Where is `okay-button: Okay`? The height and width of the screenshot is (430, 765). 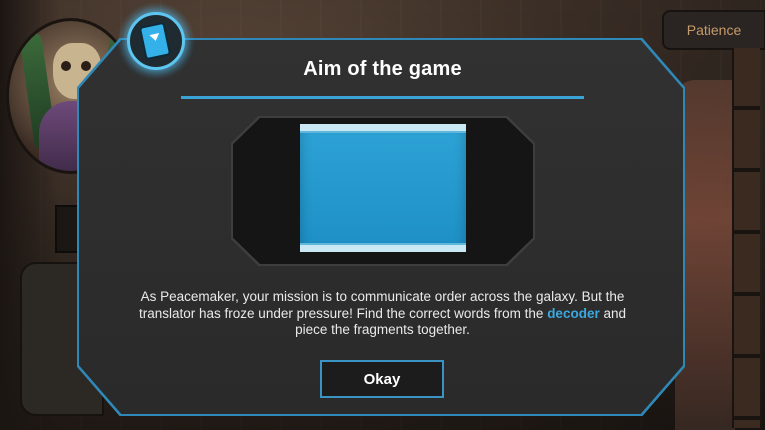
okay-button: Okay is located at coordinates (382, 379).